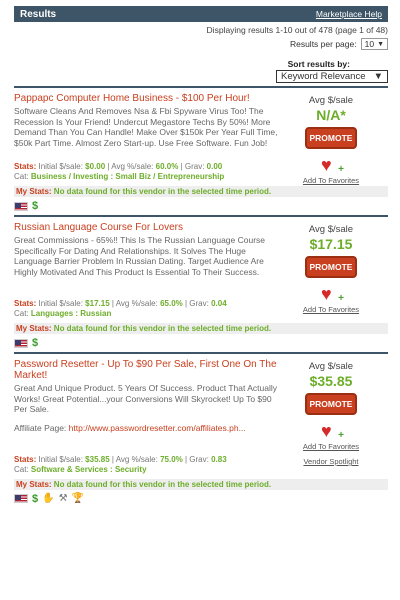  I want to click on initial-value: $0.00, so click(95, 166).